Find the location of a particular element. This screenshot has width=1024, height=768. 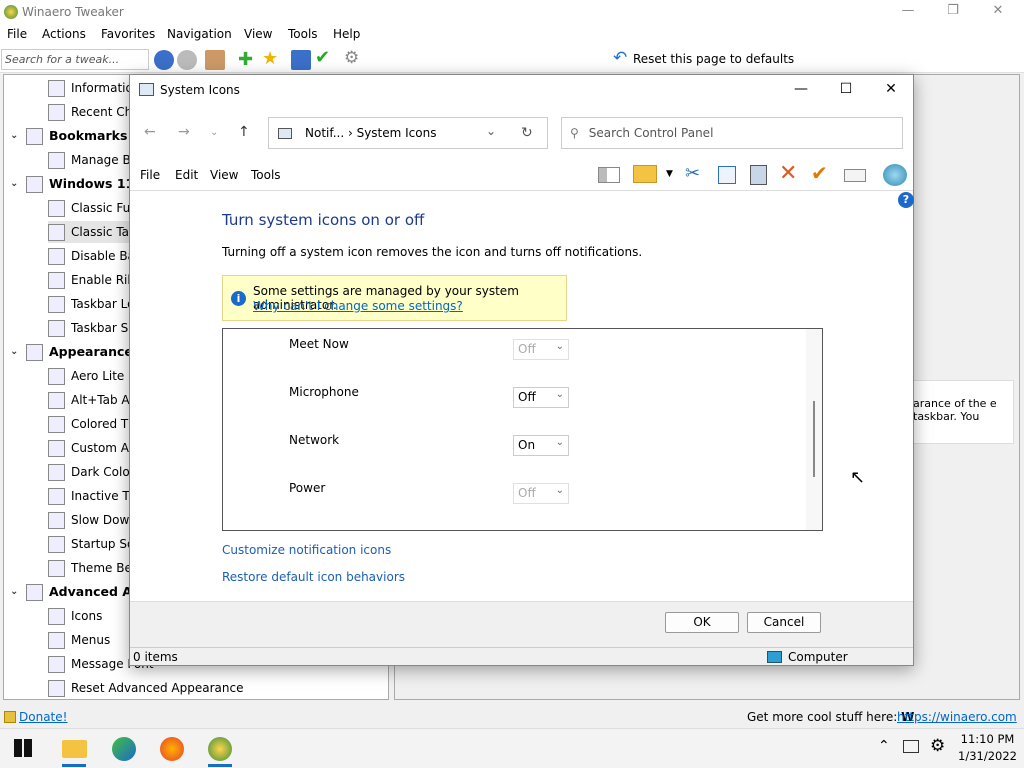

reset-icon: ↶ is located at coordinates (620, 58).